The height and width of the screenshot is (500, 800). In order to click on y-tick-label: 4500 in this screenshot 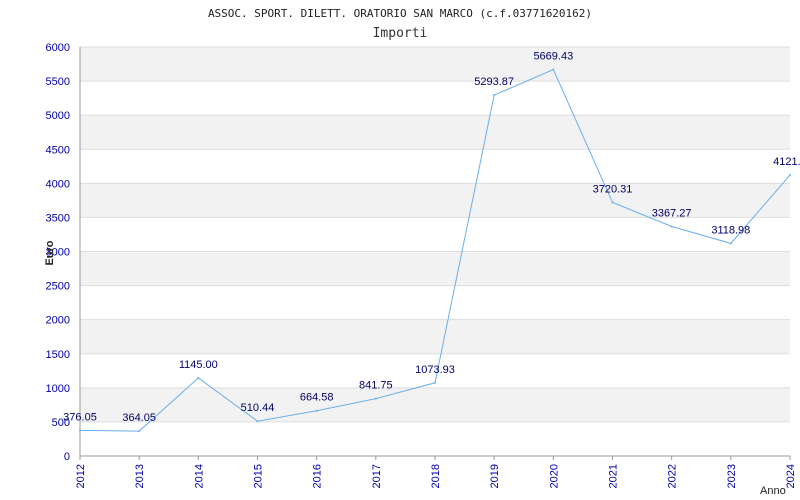, I will do `click(58, 150)`.